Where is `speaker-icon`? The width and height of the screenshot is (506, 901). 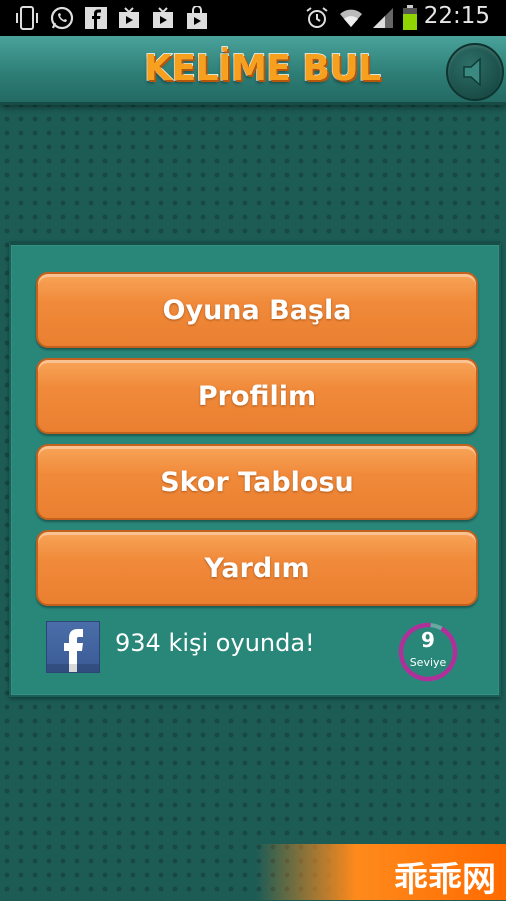 speaker-icon is located at coordinates (472, 72).